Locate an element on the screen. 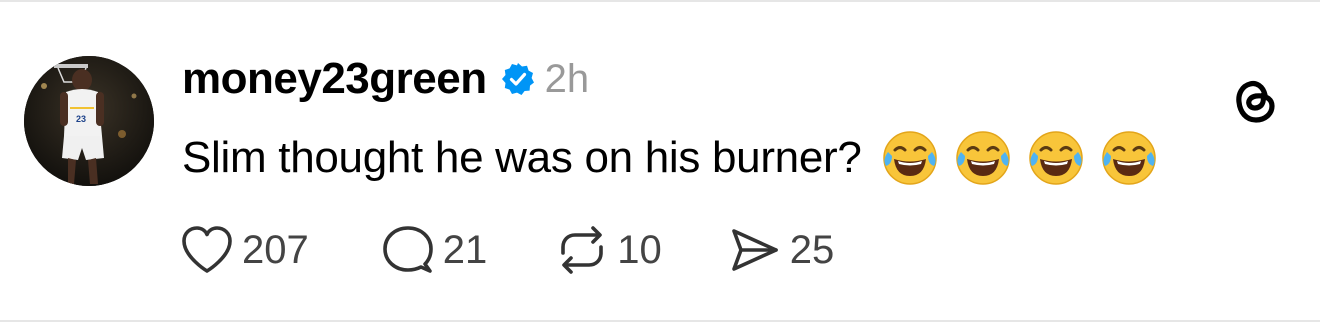  share-count: 25 is located at coordinates (812, 249).